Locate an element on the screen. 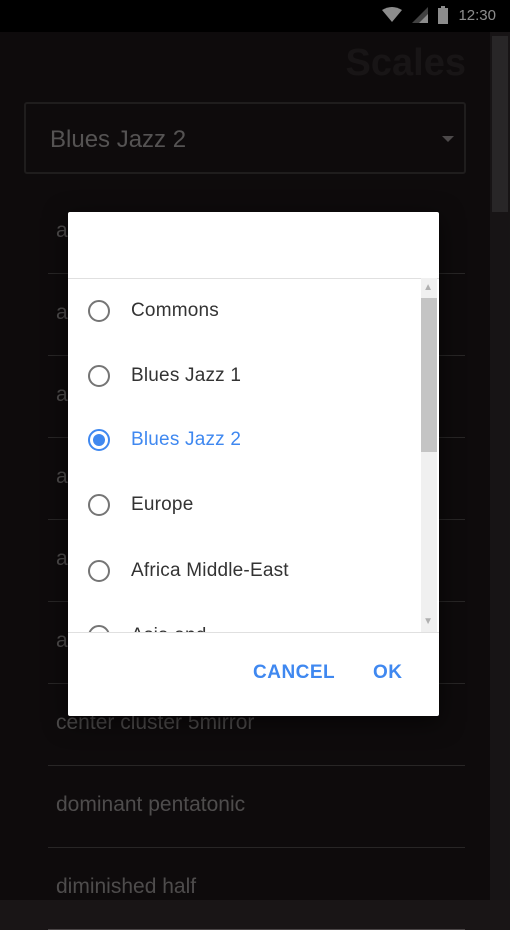 This screenshot has width=510, height=930. cancel-button: CANCEL is located at coordinates (294, 673).